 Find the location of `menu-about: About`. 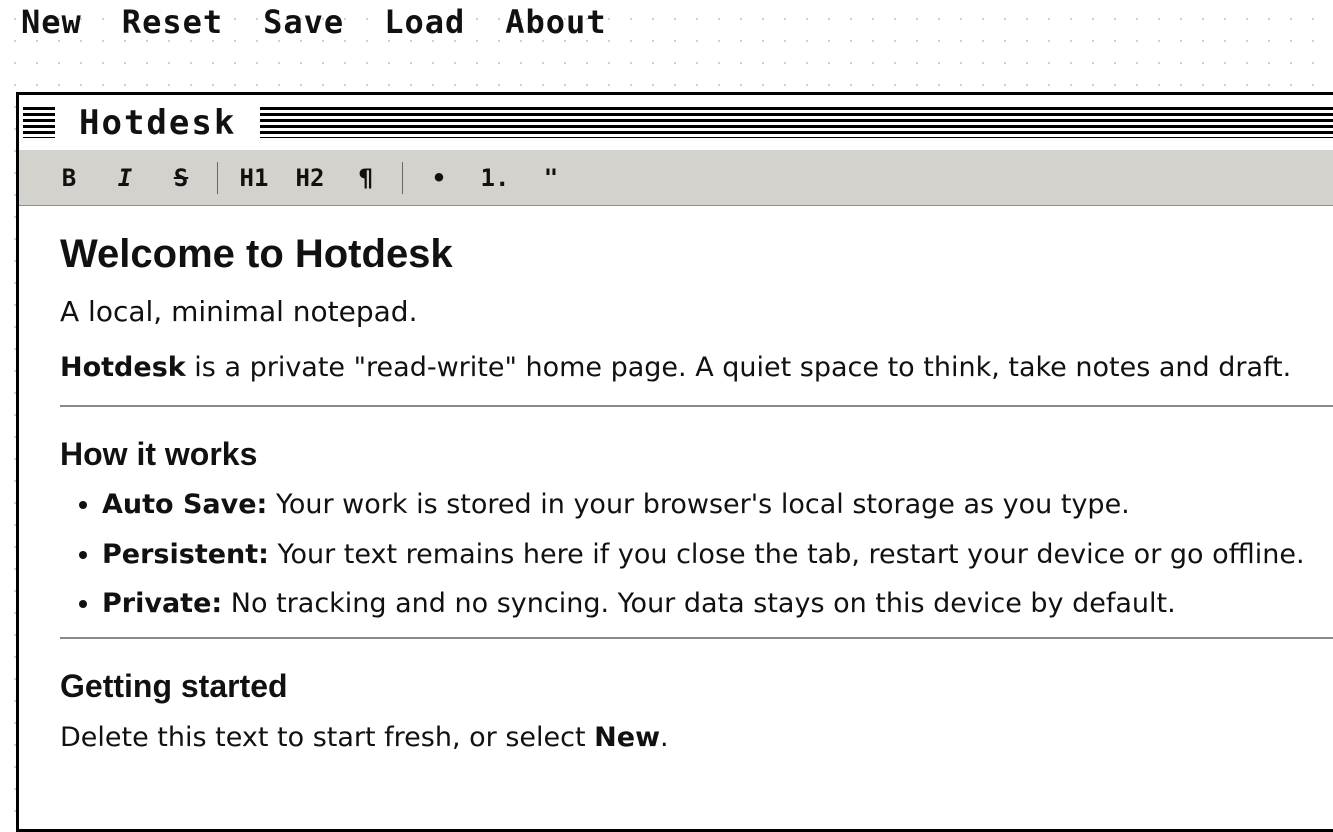

menu-about: About is located at coordinates (555, 22).